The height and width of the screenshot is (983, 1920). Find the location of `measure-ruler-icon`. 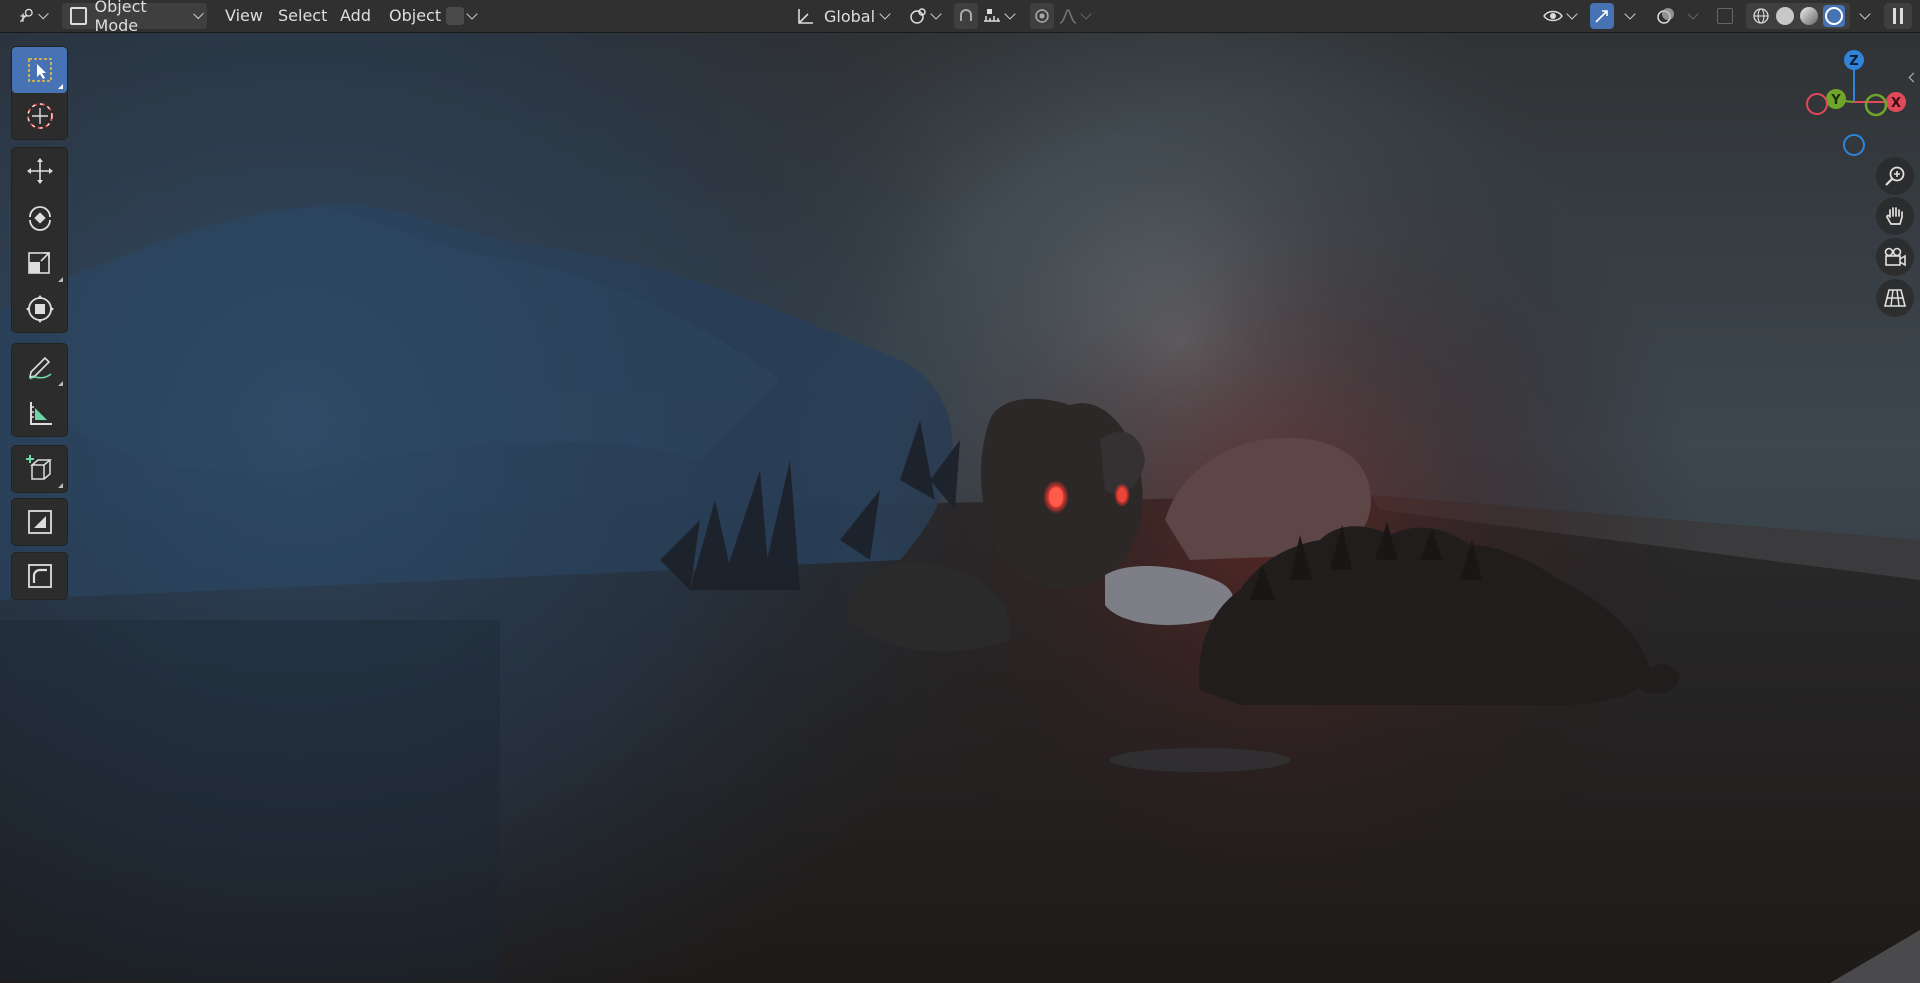

measure-ruler-icon is located at coordinates (40, 413).